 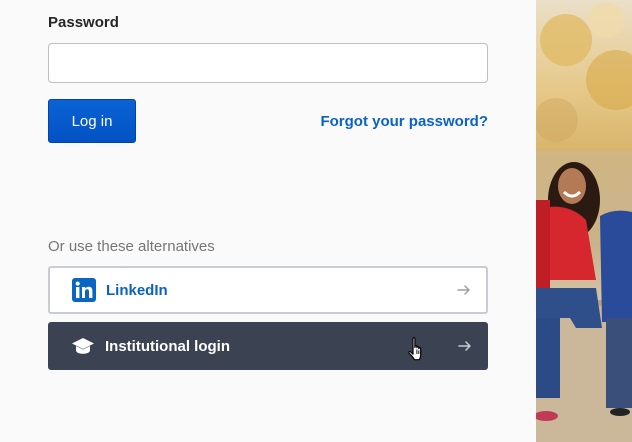 What do you see at coordinates (83, 346) in the screenshot?
I see `graduation-cap-icon` at bounding box center [83, 346].